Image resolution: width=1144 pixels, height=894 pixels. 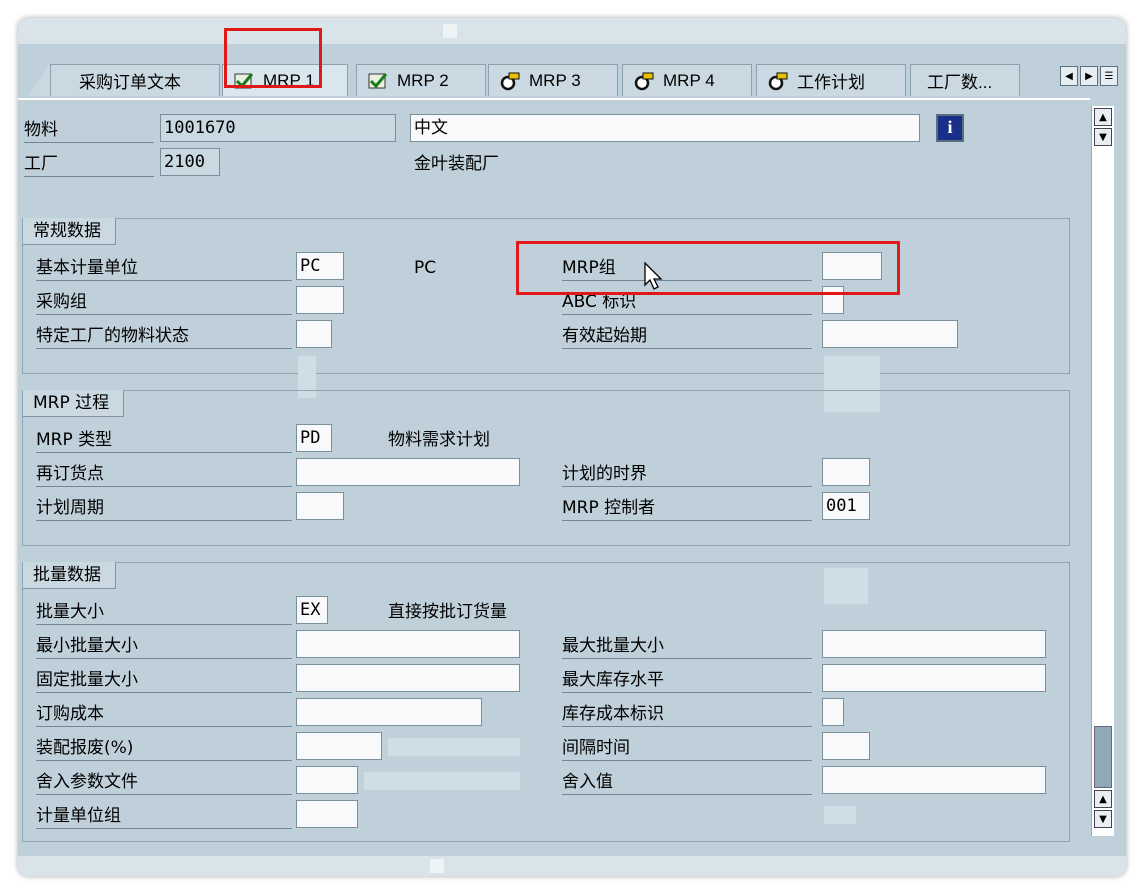 What do you see at coordinates (39, 80) in the screenshot?
I see `tab-edge` at bounding box center [39, 80].